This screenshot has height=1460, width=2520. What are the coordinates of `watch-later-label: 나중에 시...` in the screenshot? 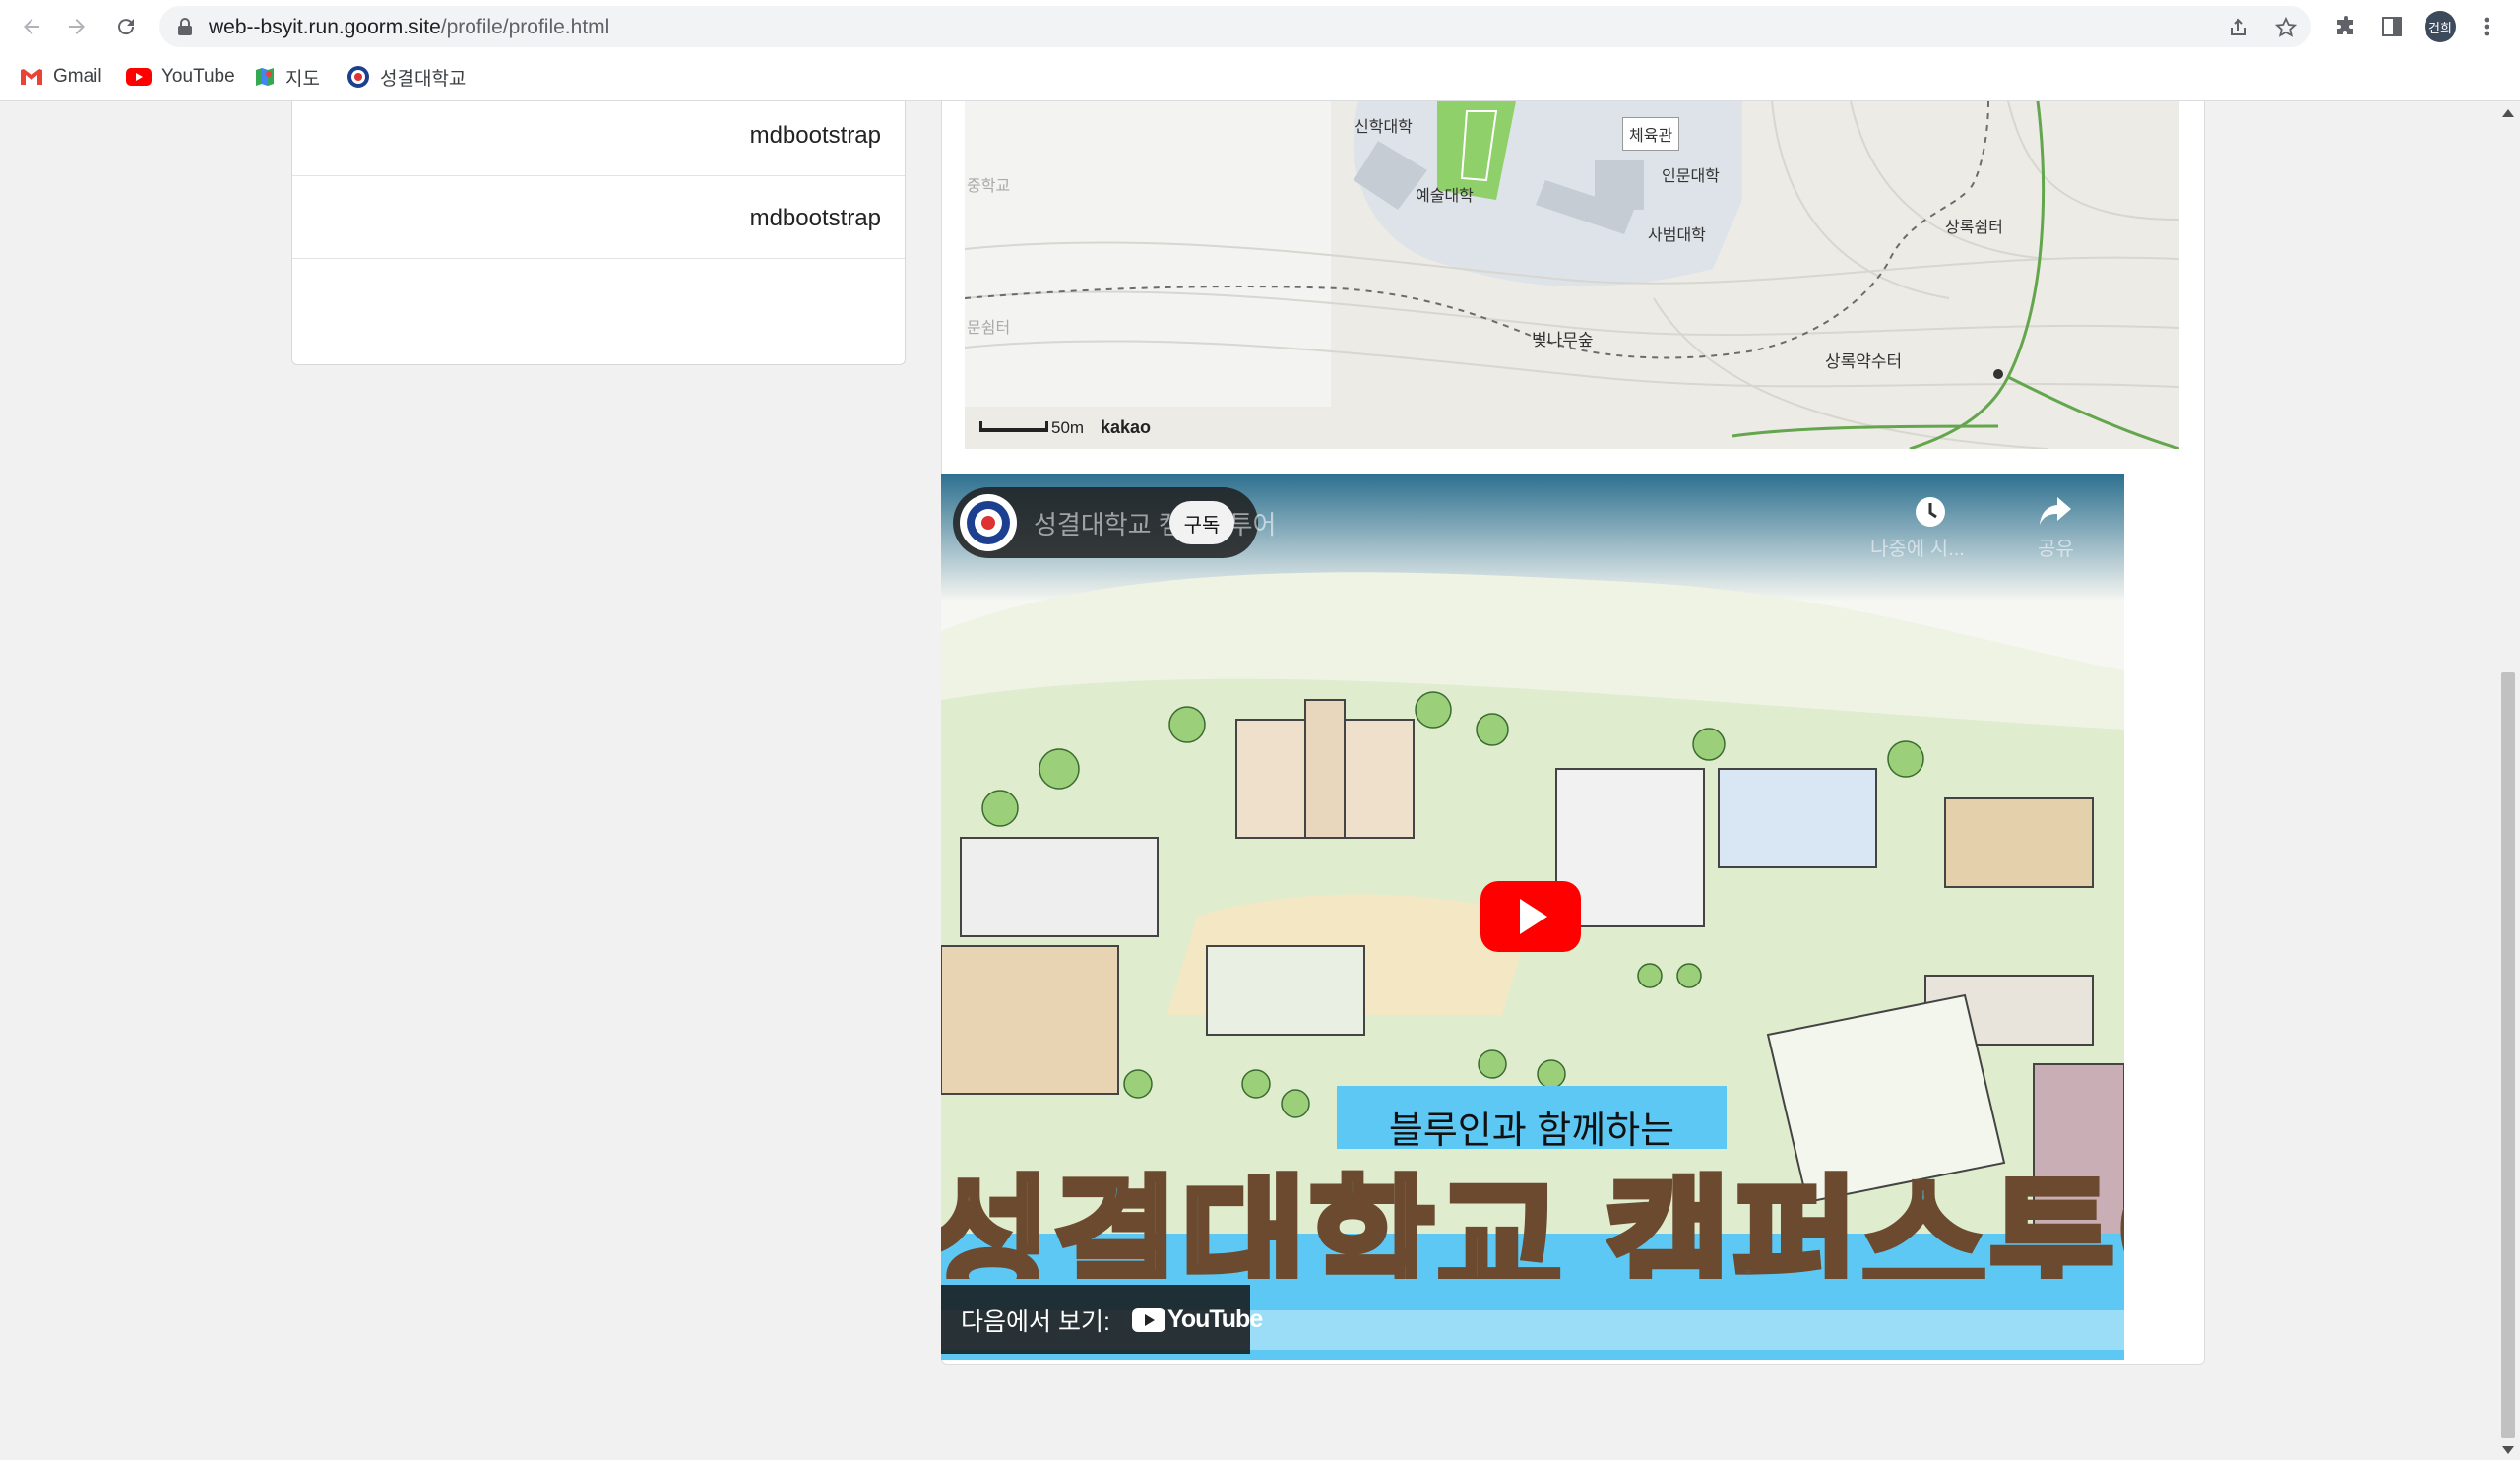 It's located at (1917, 547).